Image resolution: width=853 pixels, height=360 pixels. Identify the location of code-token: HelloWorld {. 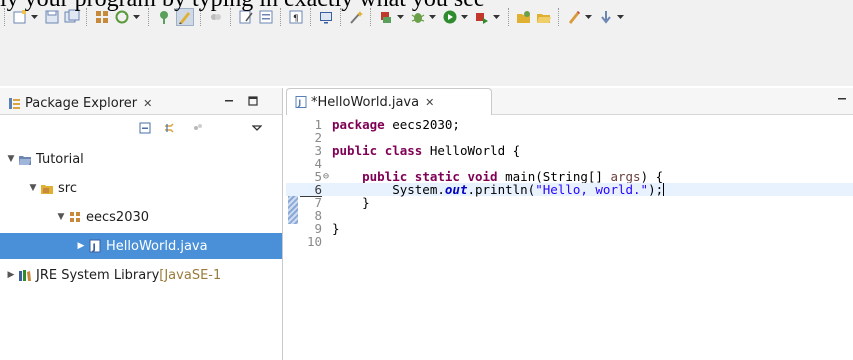
(471, 150).